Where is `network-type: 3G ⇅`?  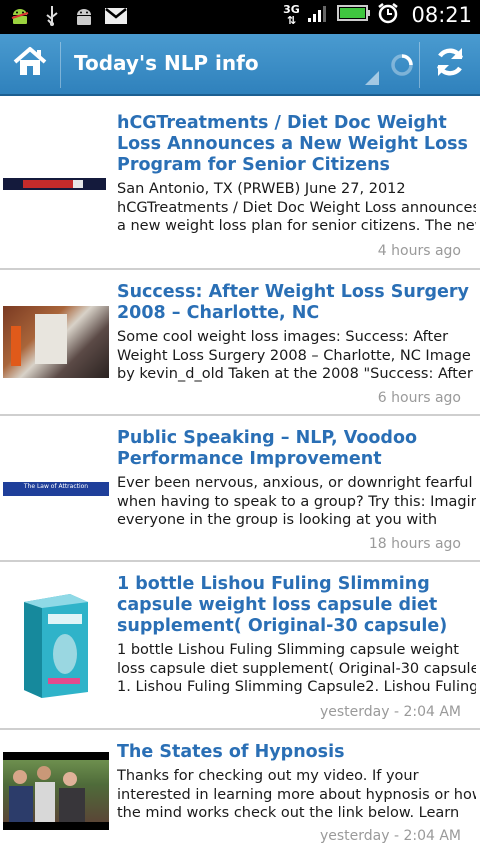 network-type: 3G ⇅ is located at coordinates (291, 15).